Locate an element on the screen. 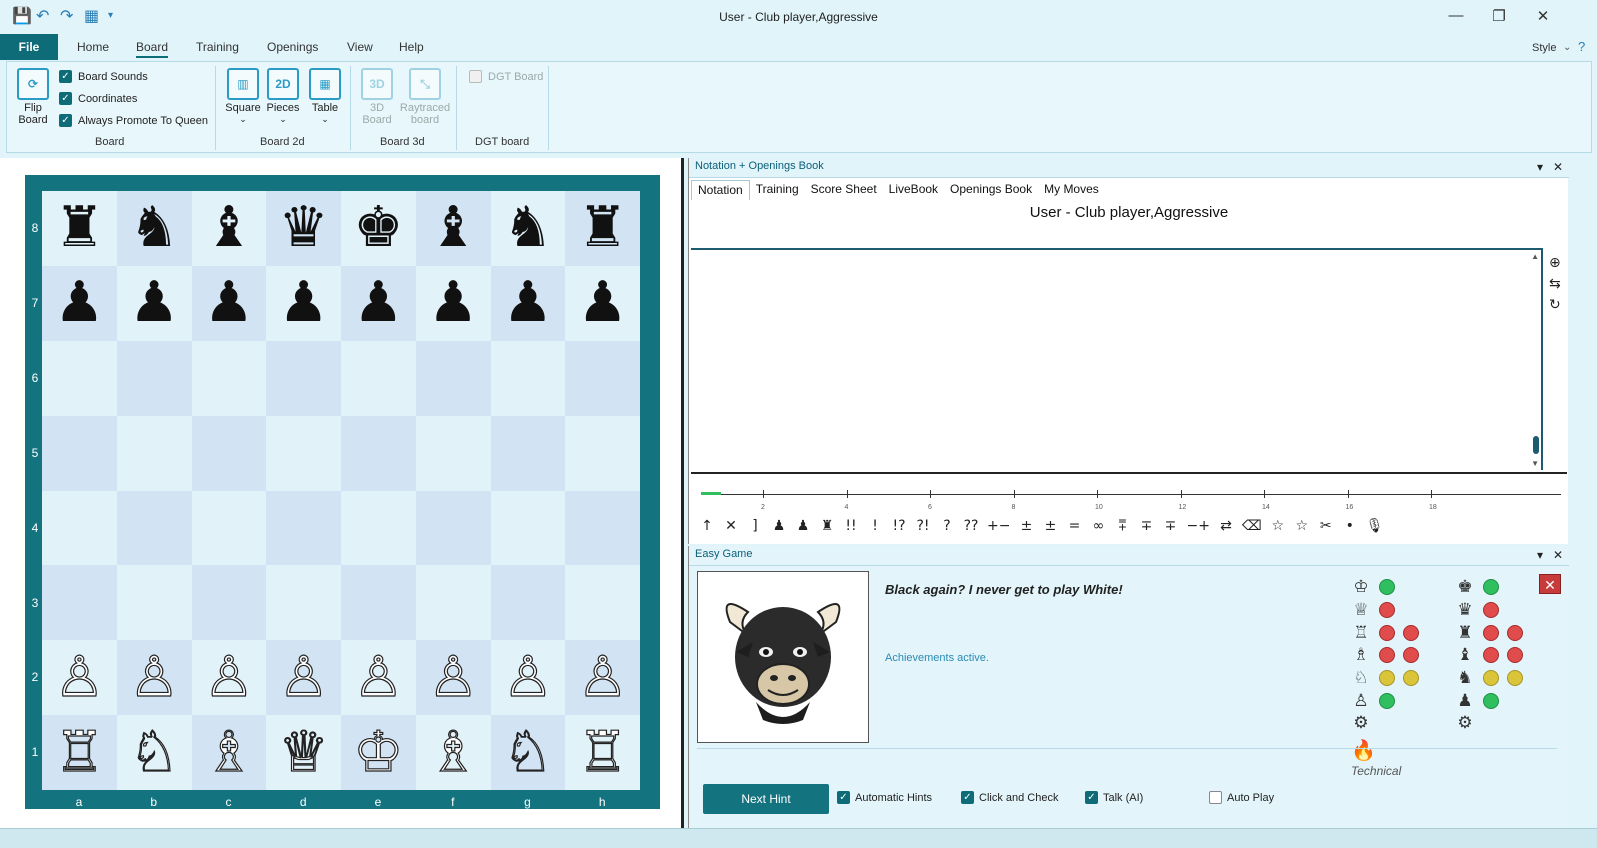 Image resolution: width=1597 pixels, height=848 pixels. square-h2: ♙ is located at coordinates (602, 678).